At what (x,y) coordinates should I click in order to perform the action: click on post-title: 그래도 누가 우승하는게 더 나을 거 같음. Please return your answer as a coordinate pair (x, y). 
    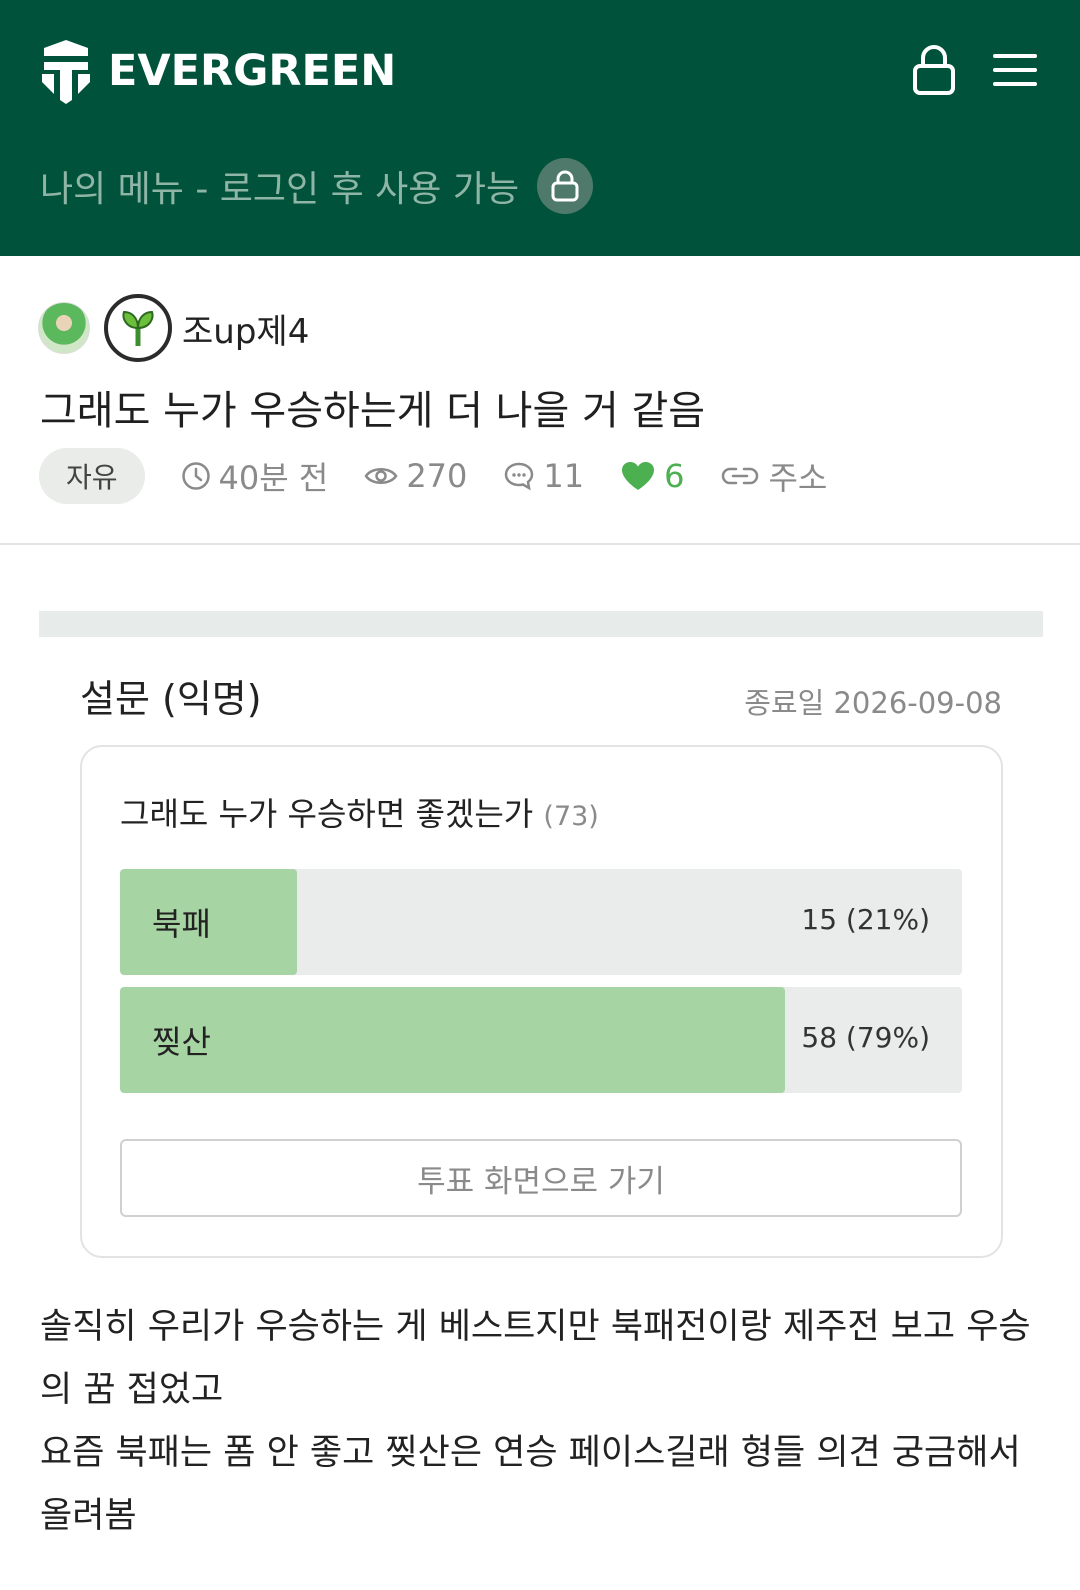
    Looking at the image, I should click on (373, 411).